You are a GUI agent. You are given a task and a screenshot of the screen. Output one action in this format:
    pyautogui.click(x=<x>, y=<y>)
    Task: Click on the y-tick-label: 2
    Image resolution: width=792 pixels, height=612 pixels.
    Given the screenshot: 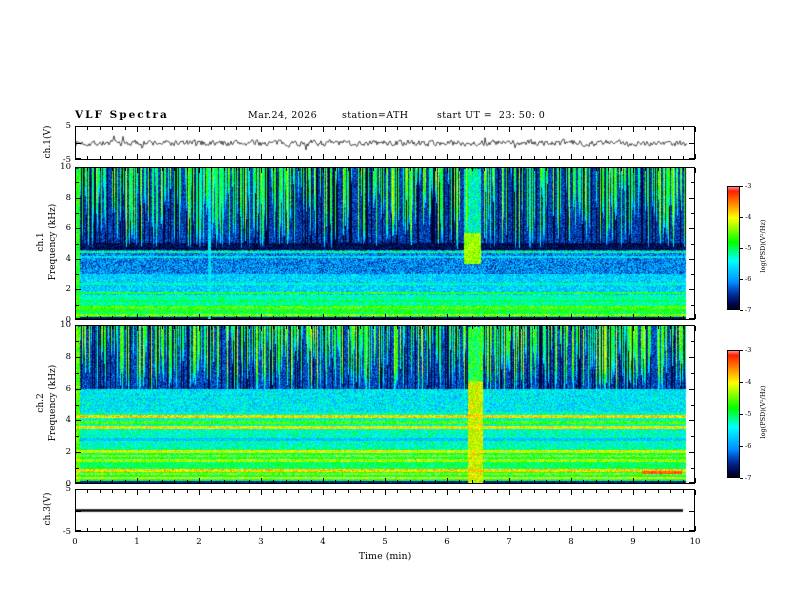 What is the action you would take?
    pyautogui.click(x=68, y=452)
    